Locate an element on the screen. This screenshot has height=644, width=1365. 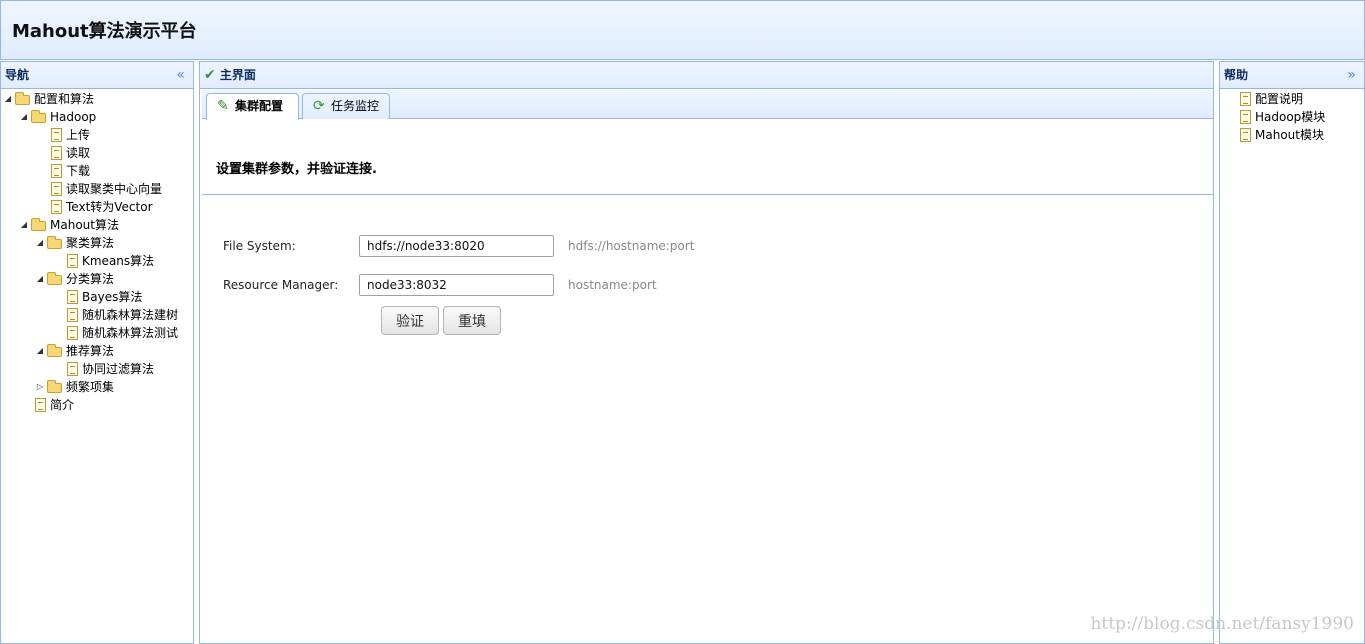
tree-node: Hadoop模块 is located at coordinates (1292, 117).